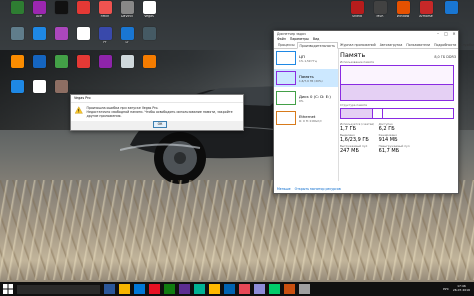  I want to click on clock-date: 26.07.2016, so click(461, 290).